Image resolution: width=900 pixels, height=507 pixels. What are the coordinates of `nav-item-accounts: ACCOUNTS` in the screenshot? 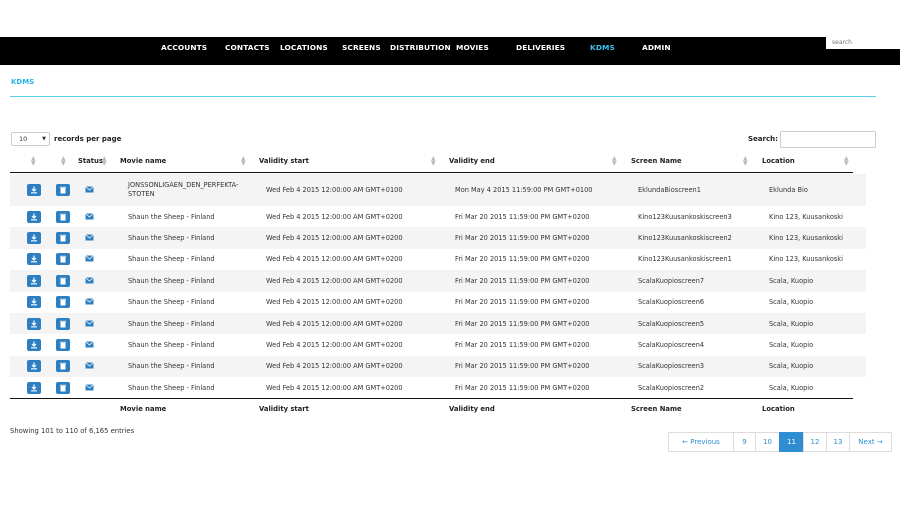 It's located at (184, 51).